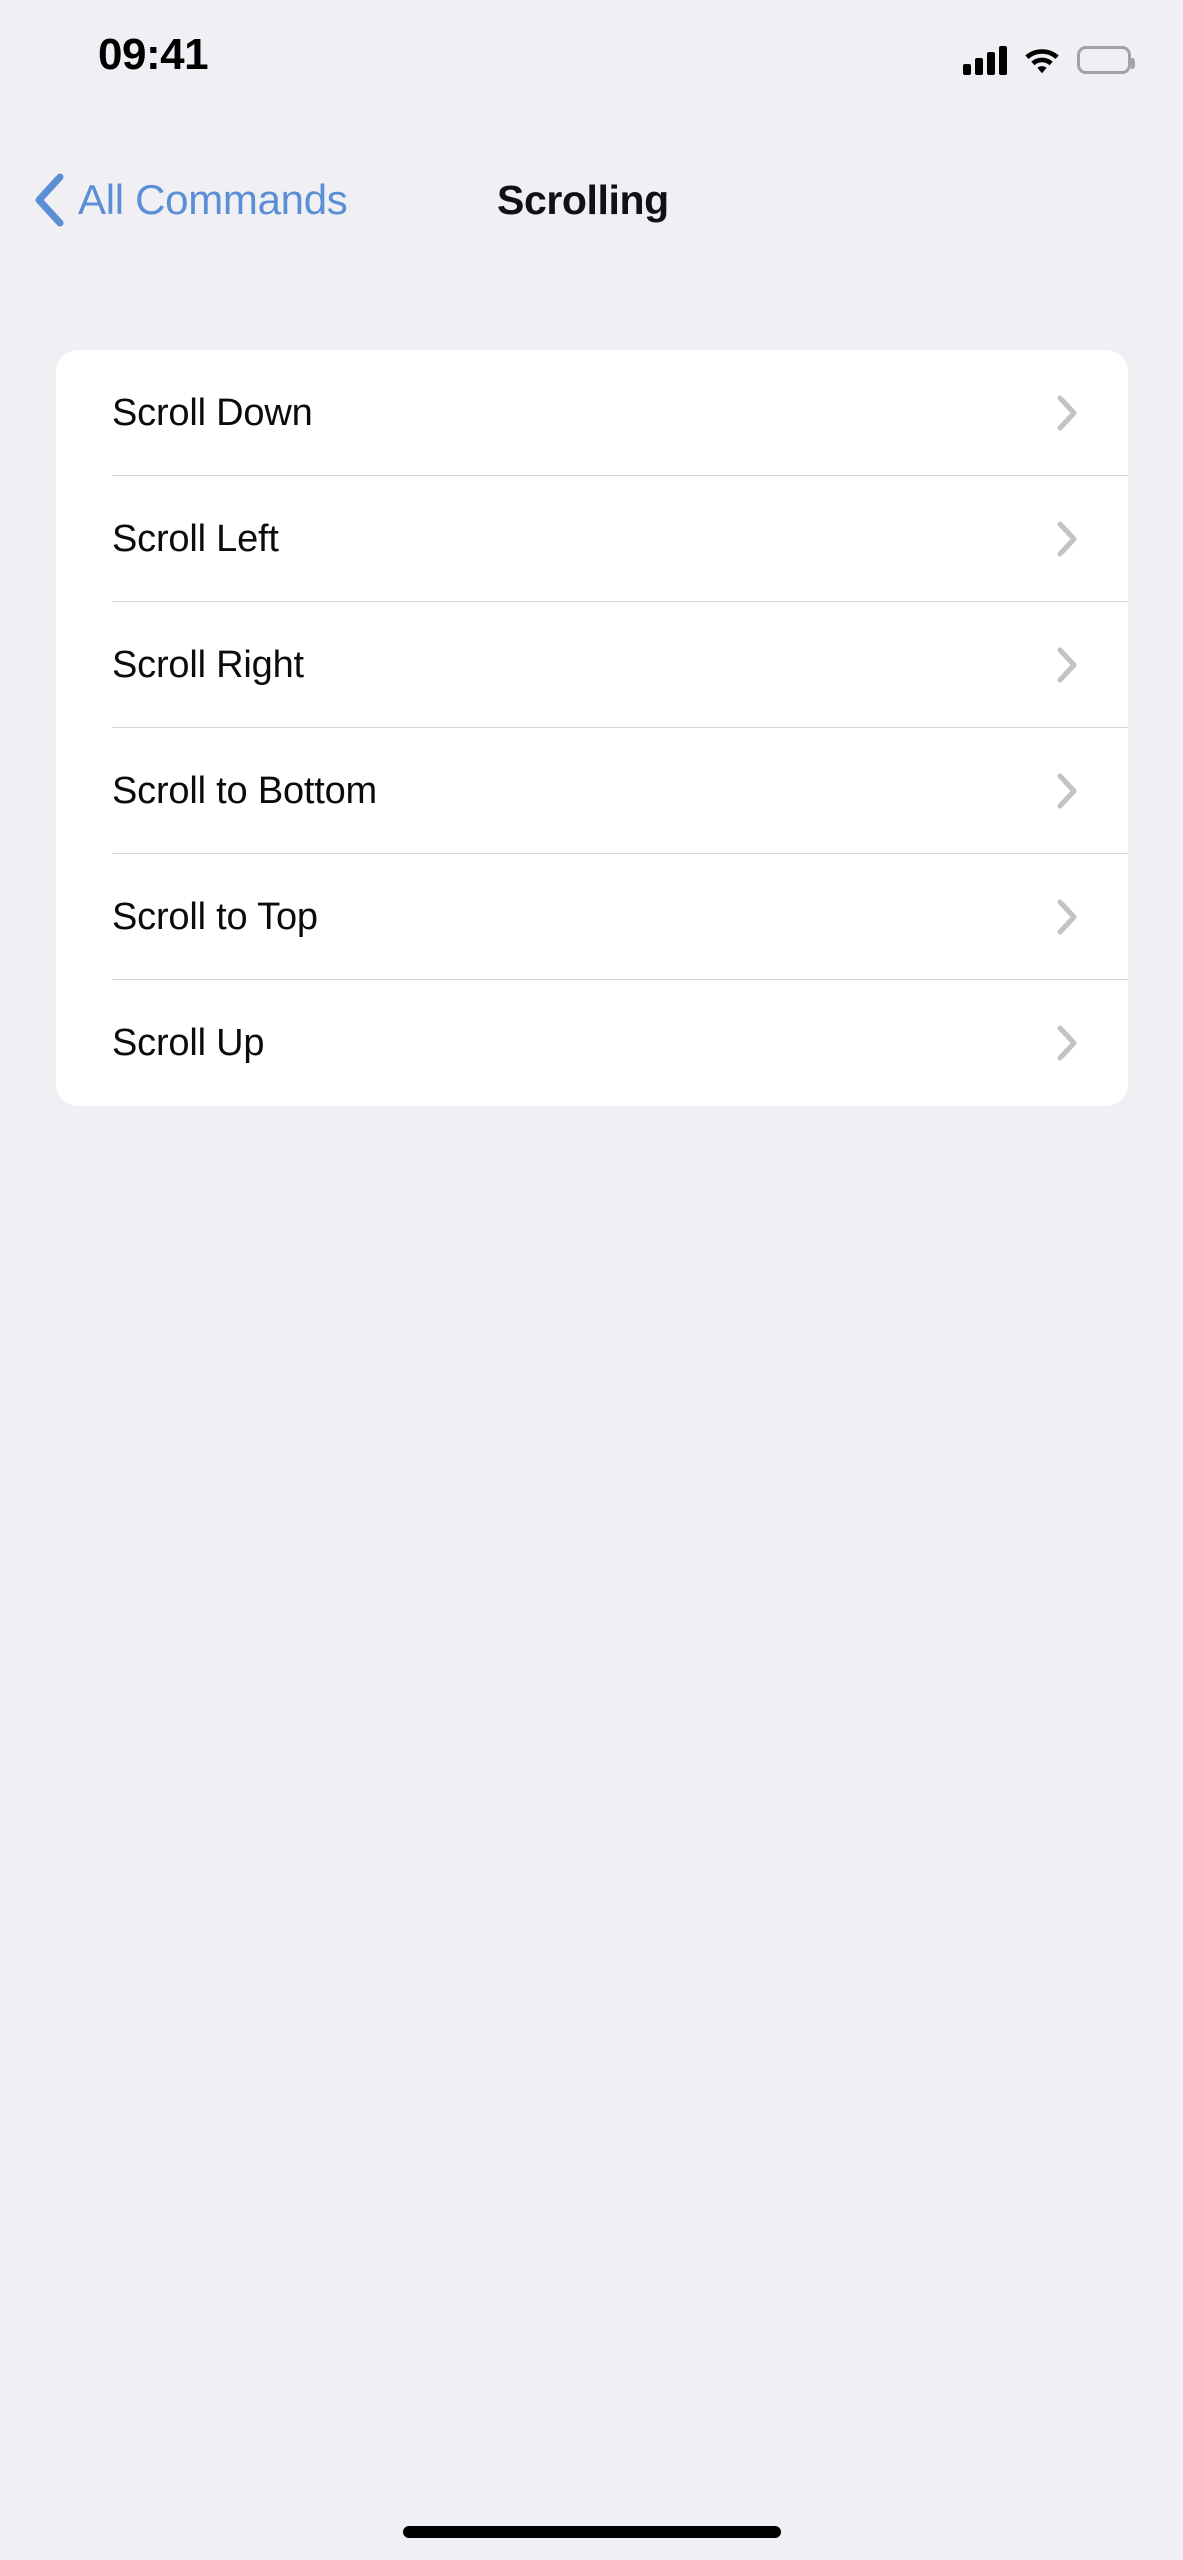 The width and height of the screenshot is (1183, 2560). What do you see at coordinates (188, 1043) in the screenshot?
I see `list-item-label: Scroll Up` at bounding box center [188, 1043].